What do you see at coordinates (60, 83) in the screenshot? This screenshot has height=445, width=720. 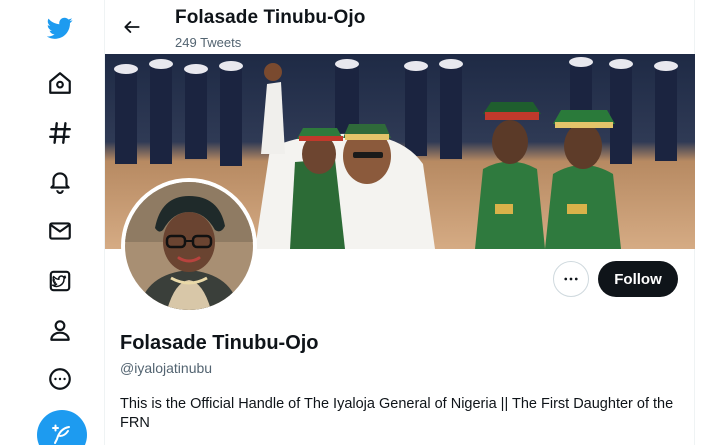 I see `home-icon` at bounding box center [60, 83].